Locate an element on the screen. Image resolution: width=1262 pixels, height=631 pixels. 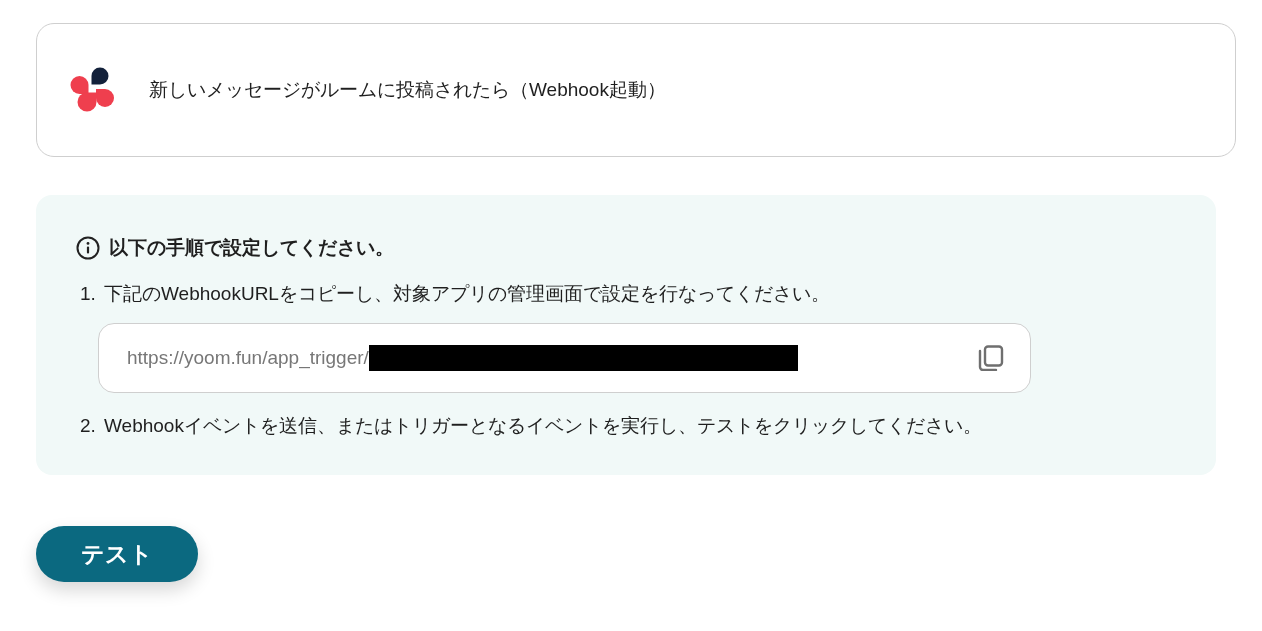
webhook-url-field: https://yoom.fun/app_trigger/ is located at coordinates (564, 358).